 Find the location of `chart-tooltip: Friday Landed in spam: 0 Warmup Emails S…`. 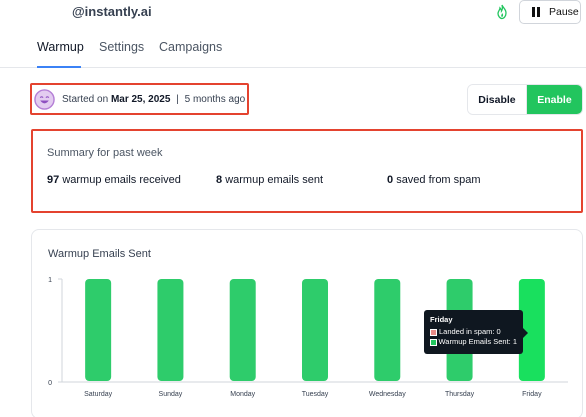

chart-tooltip: Friday Landed in spam: 0 Warmup Emails S… is located at coordinates (476, 332).